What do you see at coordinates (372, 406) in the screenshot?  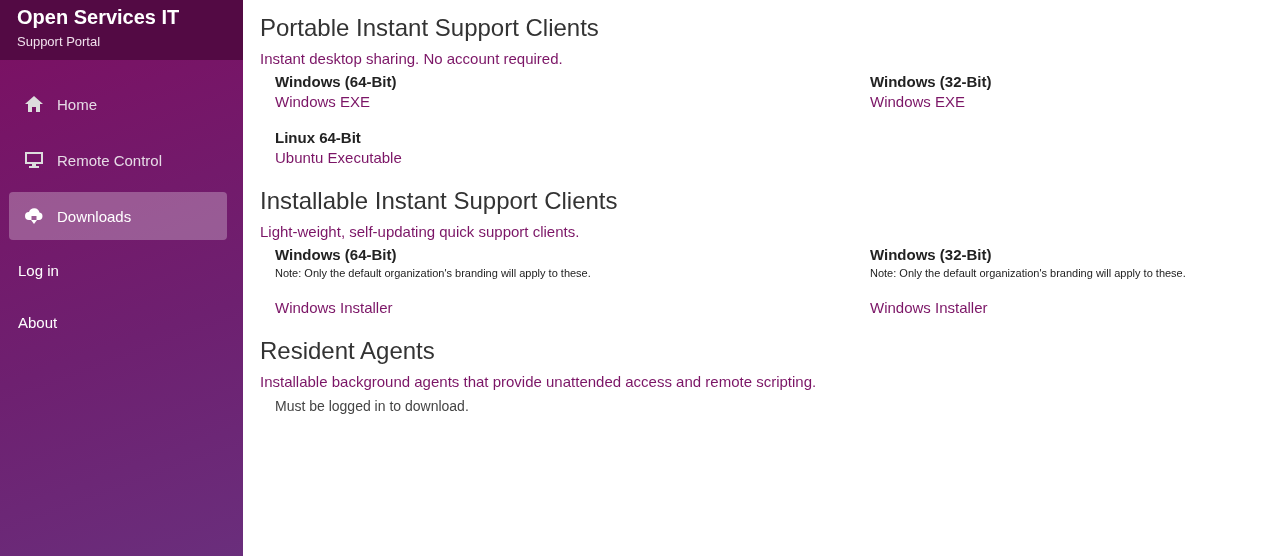 I see `login-message: Must be logged in to download.` at bounding box center [372, 406].